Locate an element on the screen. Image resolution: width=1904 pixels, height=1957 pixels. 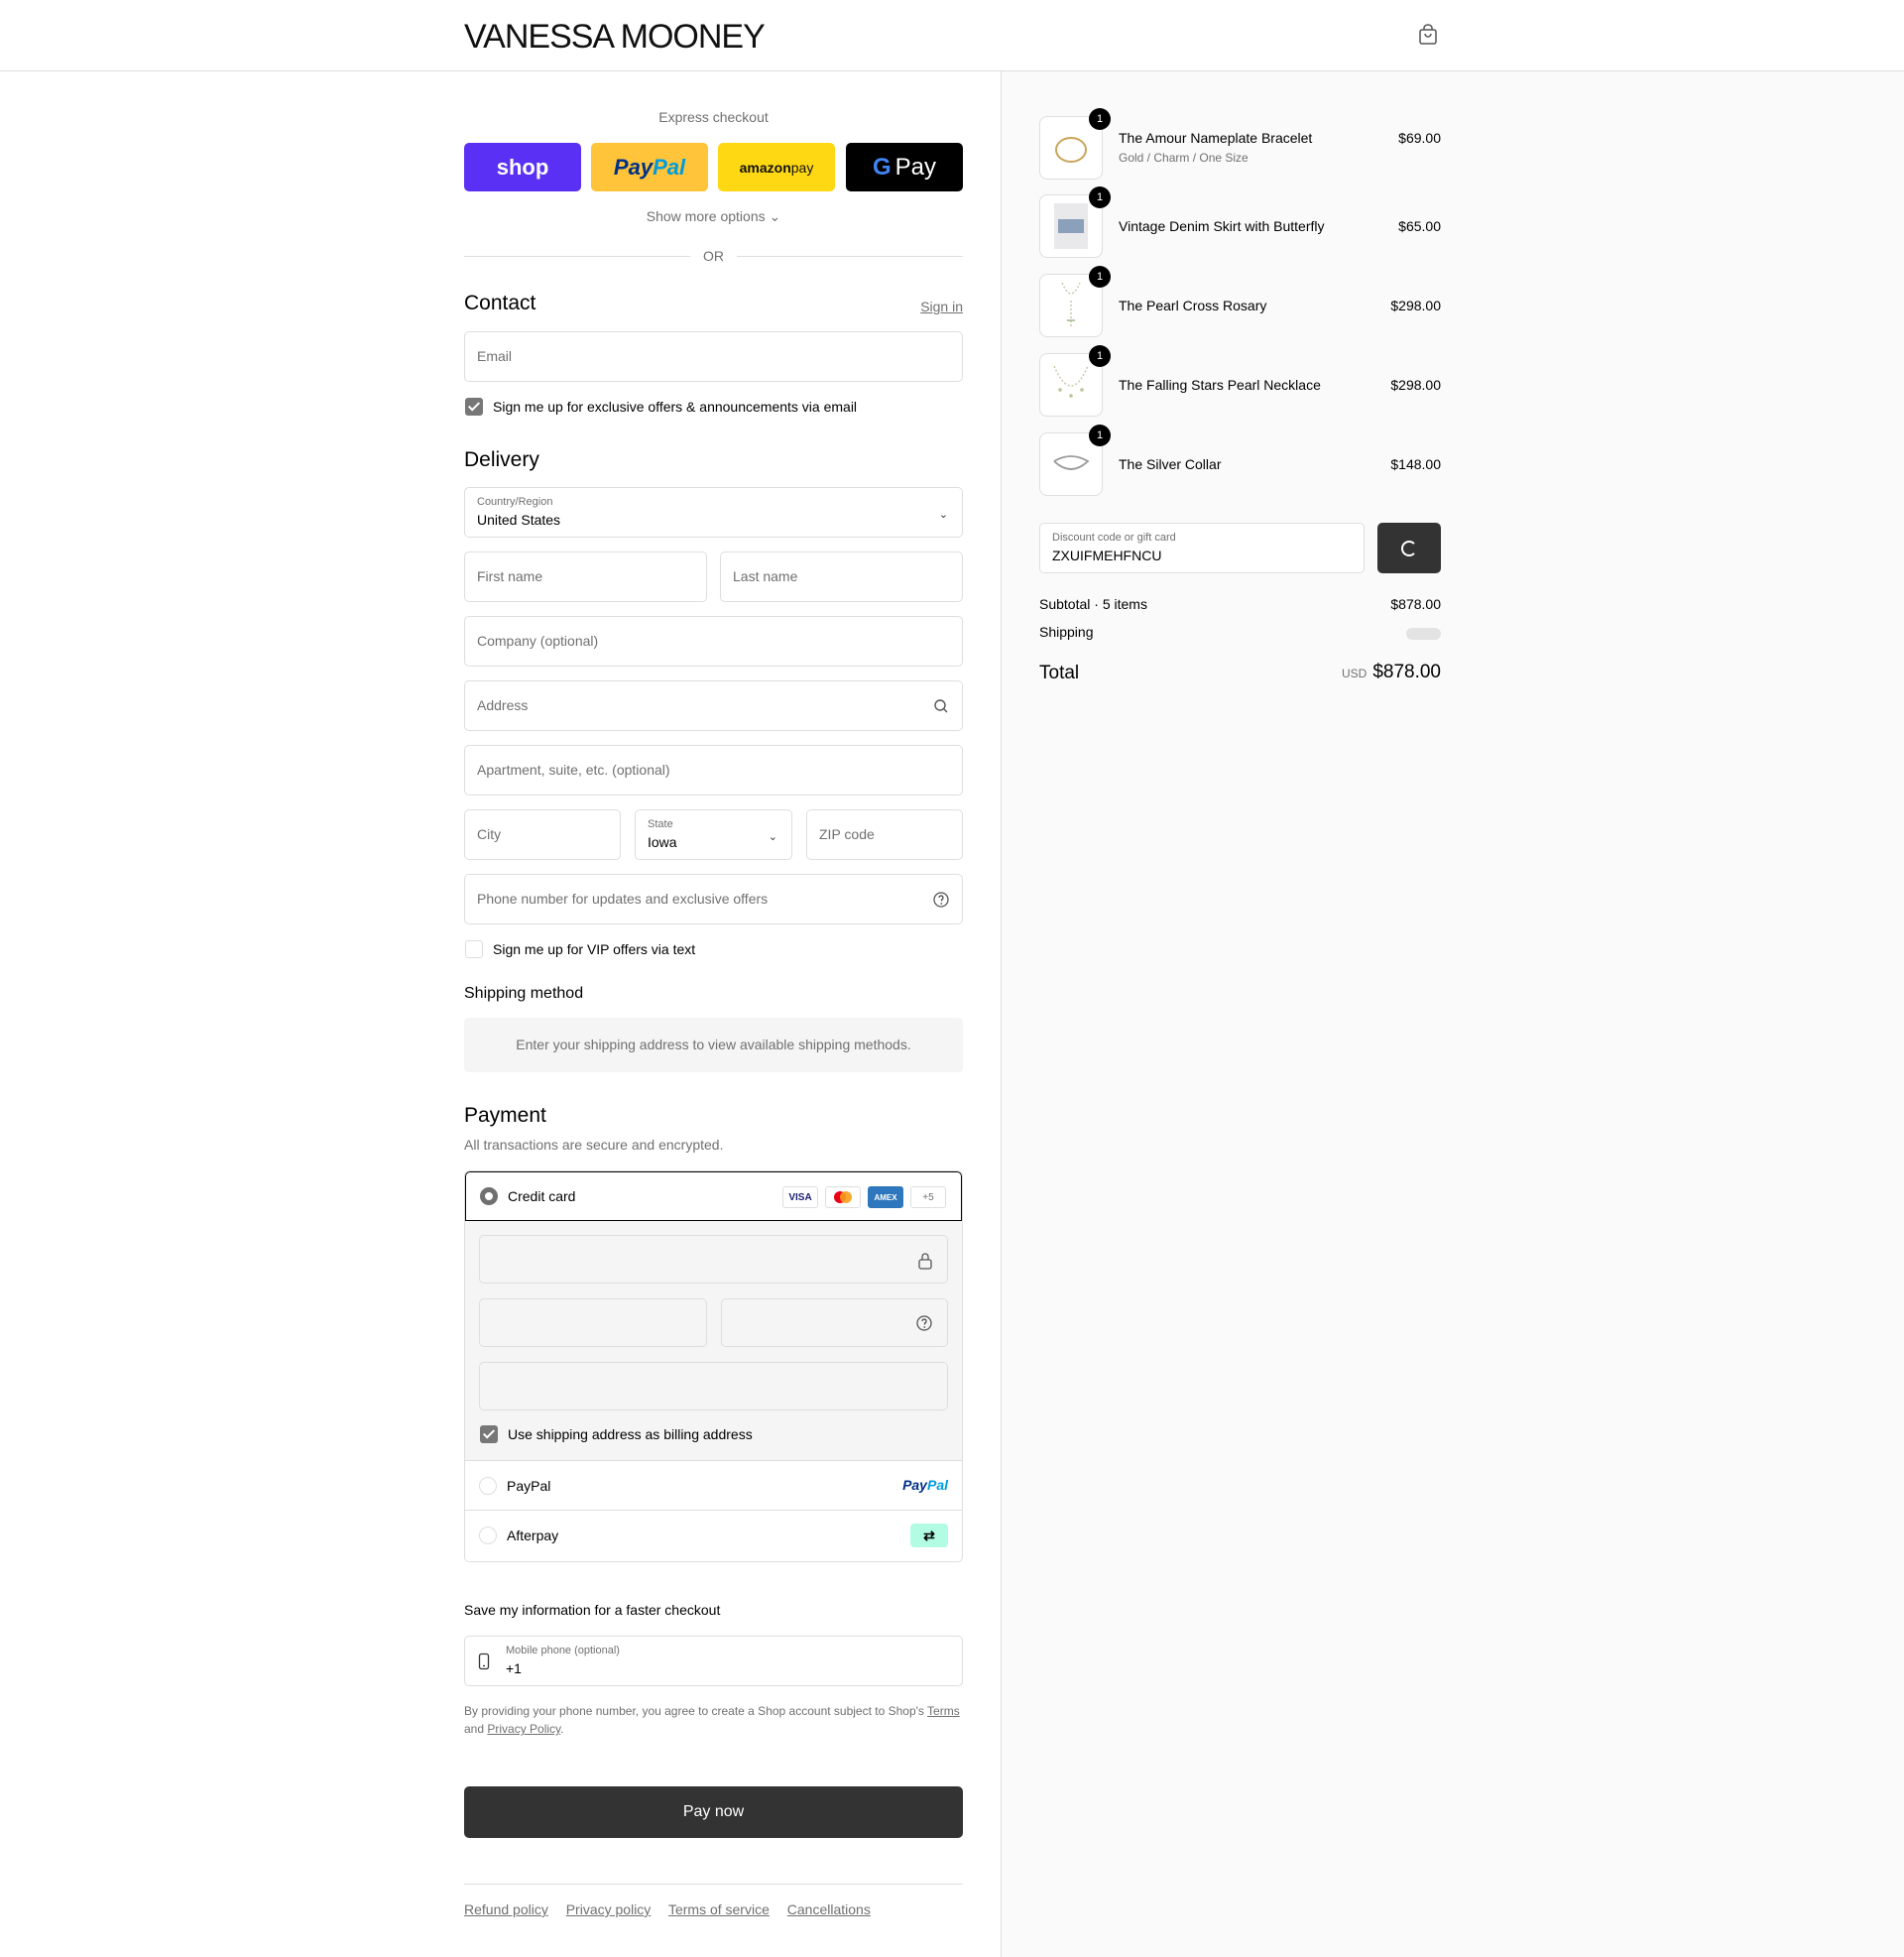
or-divider: OR is located at coordinates (713, 256).